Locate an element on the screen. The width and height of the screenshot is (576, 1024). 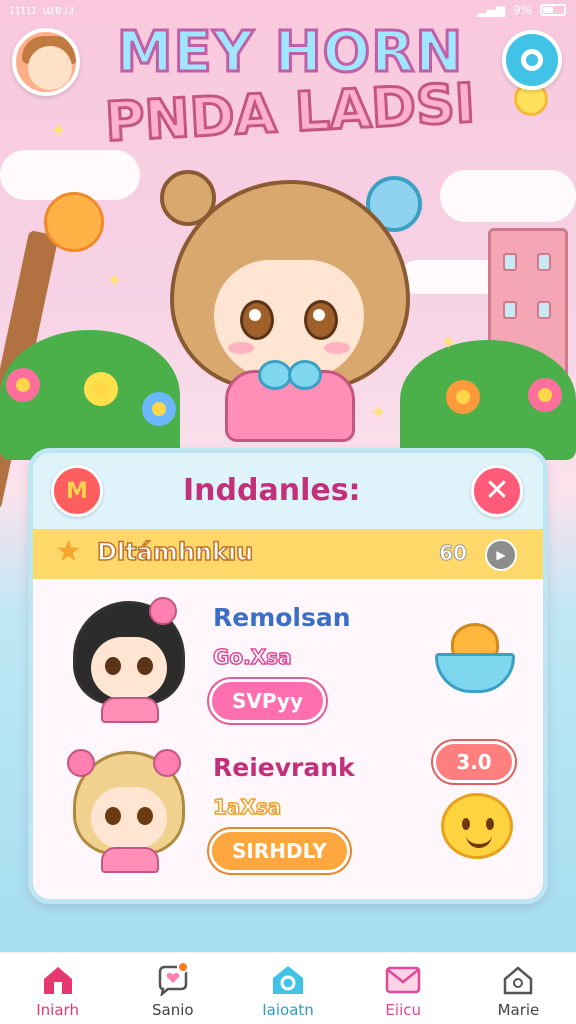
settings-button is located at coordinates (532, 60).